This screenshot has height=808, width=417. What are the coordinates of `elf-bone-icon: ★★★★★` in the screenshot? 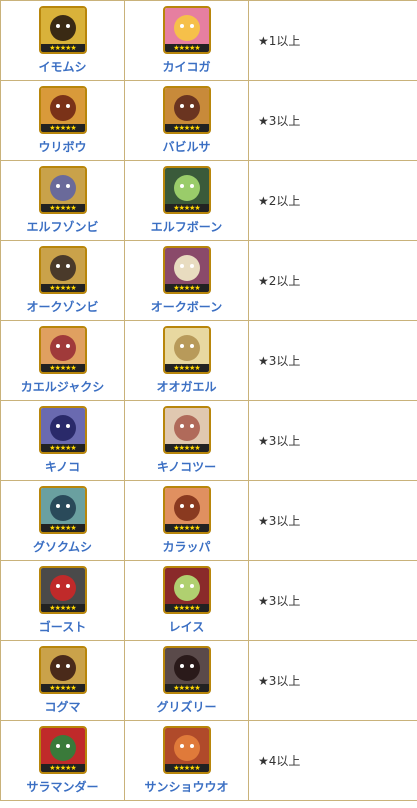 It's located at (186, 190).